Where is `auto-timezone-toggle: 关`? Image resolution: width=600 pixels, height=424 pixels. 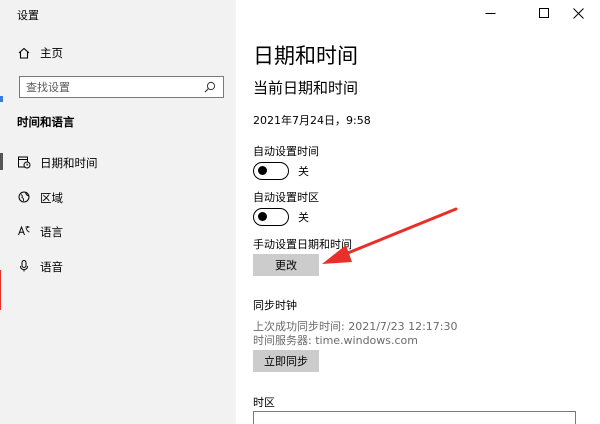 auto-timezone-toggle: 关 is located at coordinates (281, 217).